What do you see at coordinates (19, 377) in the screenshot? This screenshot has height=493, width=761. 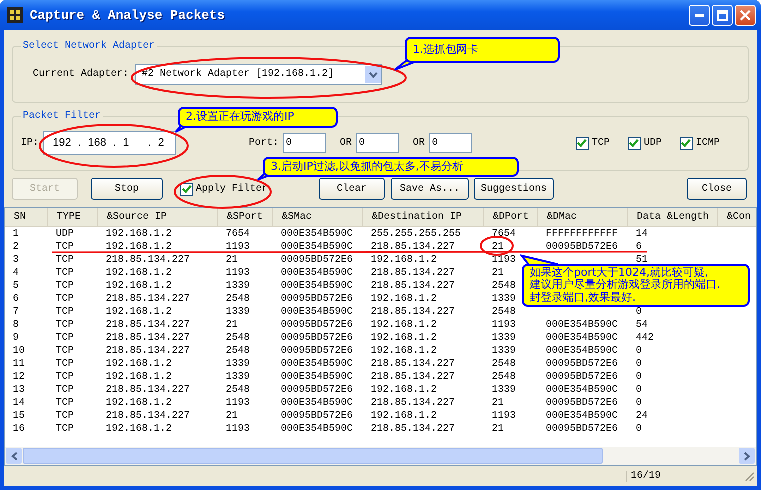 I see `table-cell: 12` at bounding box center [19, 377].